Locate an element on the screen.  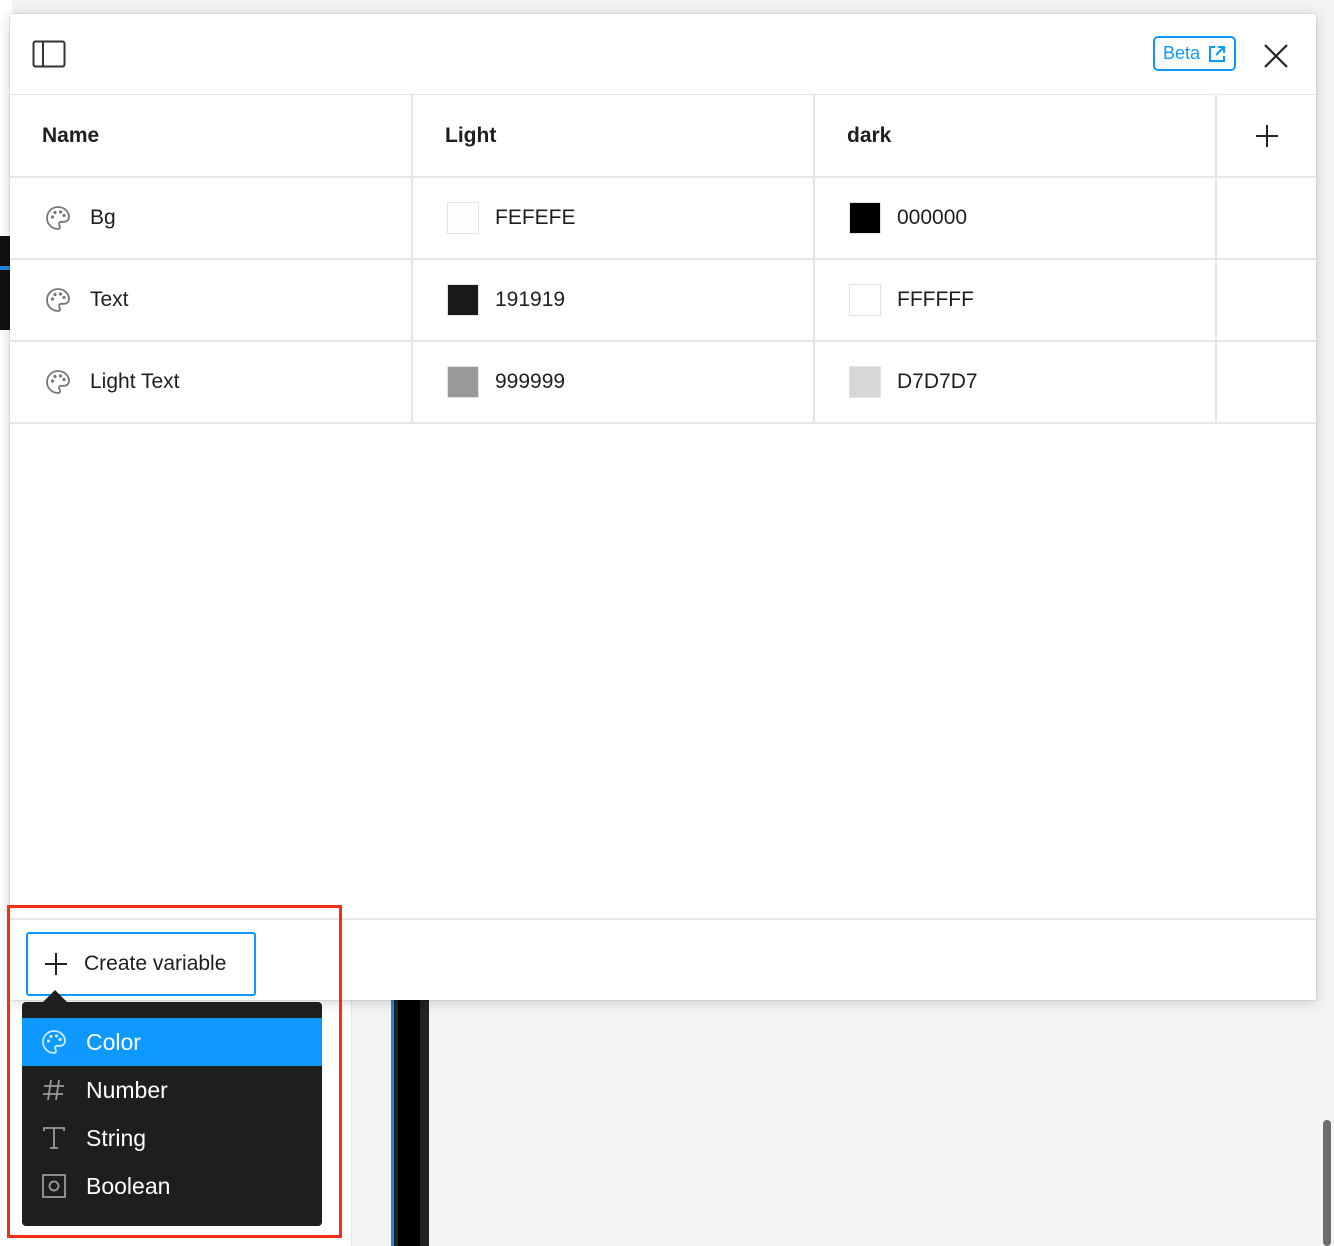
add-mode-button is located at coordinates (1267, 136).